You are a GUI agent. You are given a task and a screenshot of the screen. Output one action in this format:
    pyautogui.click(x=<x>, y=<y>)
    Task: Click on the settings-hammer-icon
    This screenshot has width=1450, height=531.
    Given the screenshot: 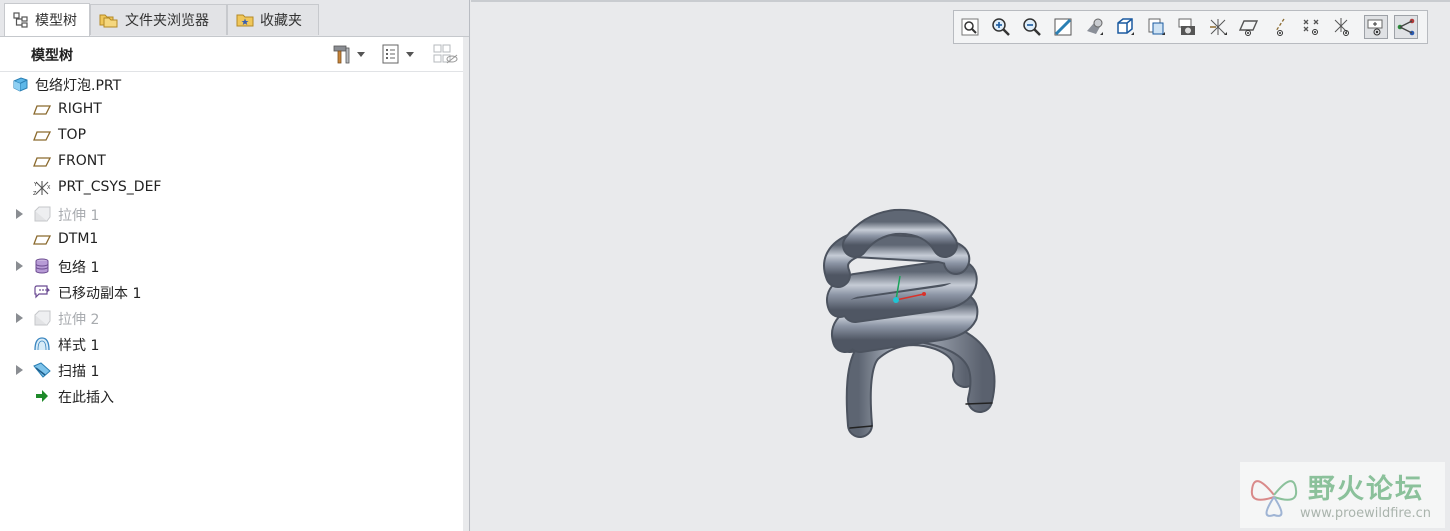 What is the action you would take?
    pyautogui.click(x=341, y=54)
    